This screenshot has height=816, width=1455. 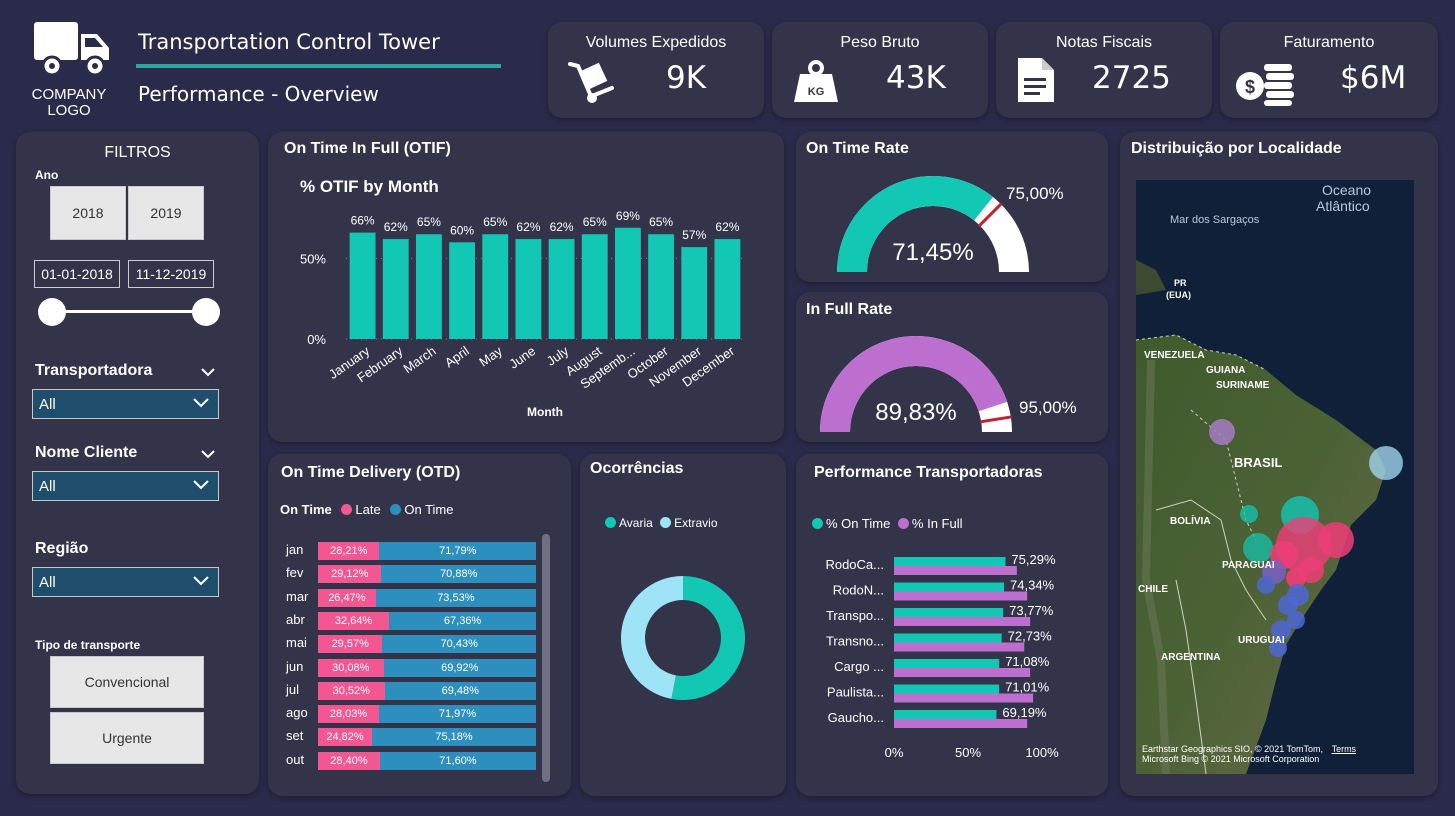 I want to click on otd-row: mai 29,57% 70,43%, so click(x=413, y=644).